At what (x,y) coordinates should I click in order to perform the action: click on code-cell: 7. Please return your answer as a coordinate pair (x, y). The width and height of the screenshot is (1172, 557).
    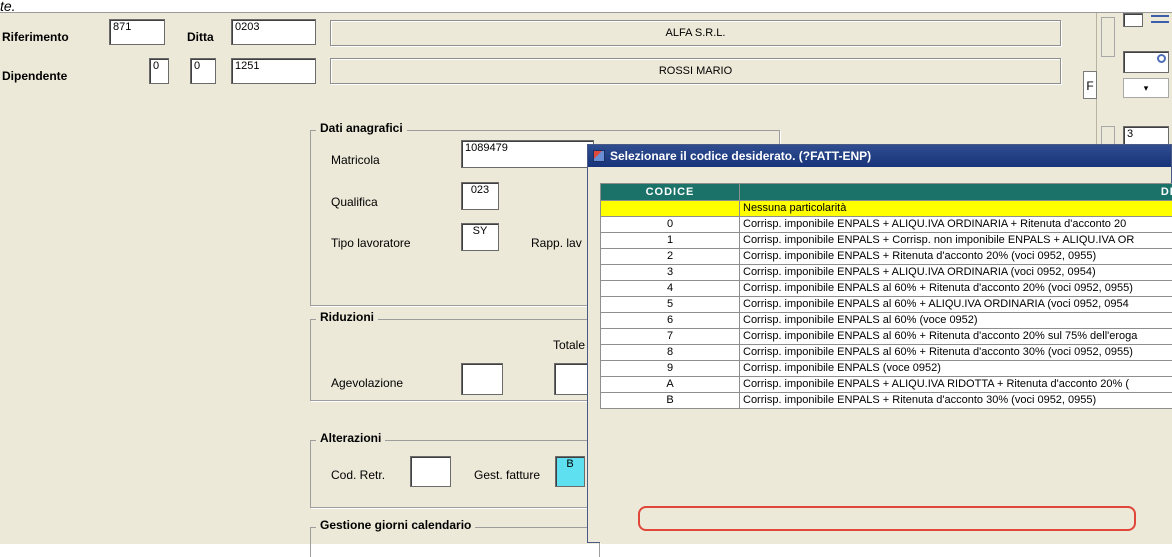
    Looking at the image, I should click on (670, 337).